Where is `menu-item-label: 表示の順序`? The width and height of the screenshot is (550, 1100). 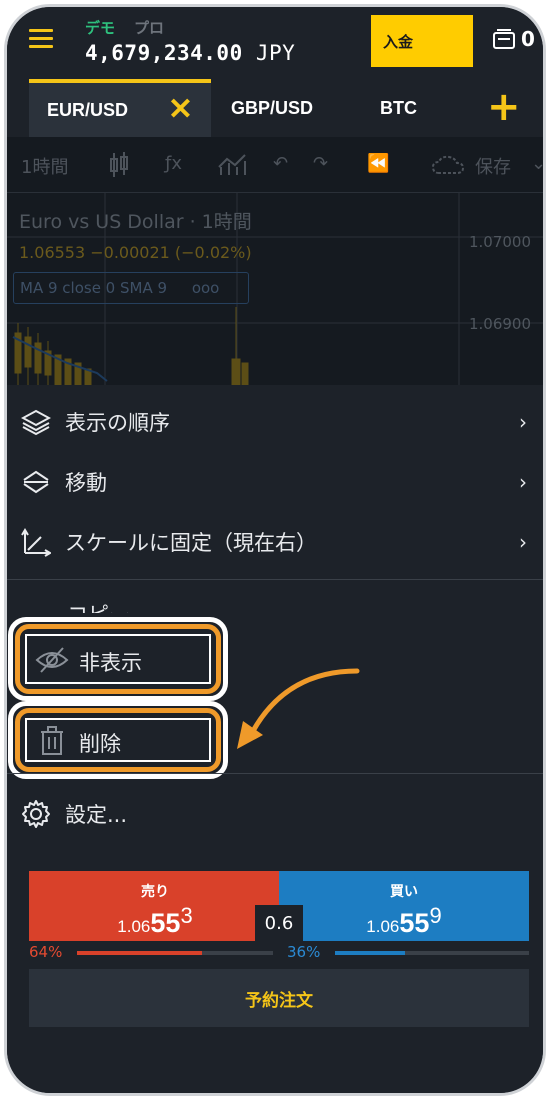
menu-item-label: 表示の順序 is located at coordinates (117, 423).